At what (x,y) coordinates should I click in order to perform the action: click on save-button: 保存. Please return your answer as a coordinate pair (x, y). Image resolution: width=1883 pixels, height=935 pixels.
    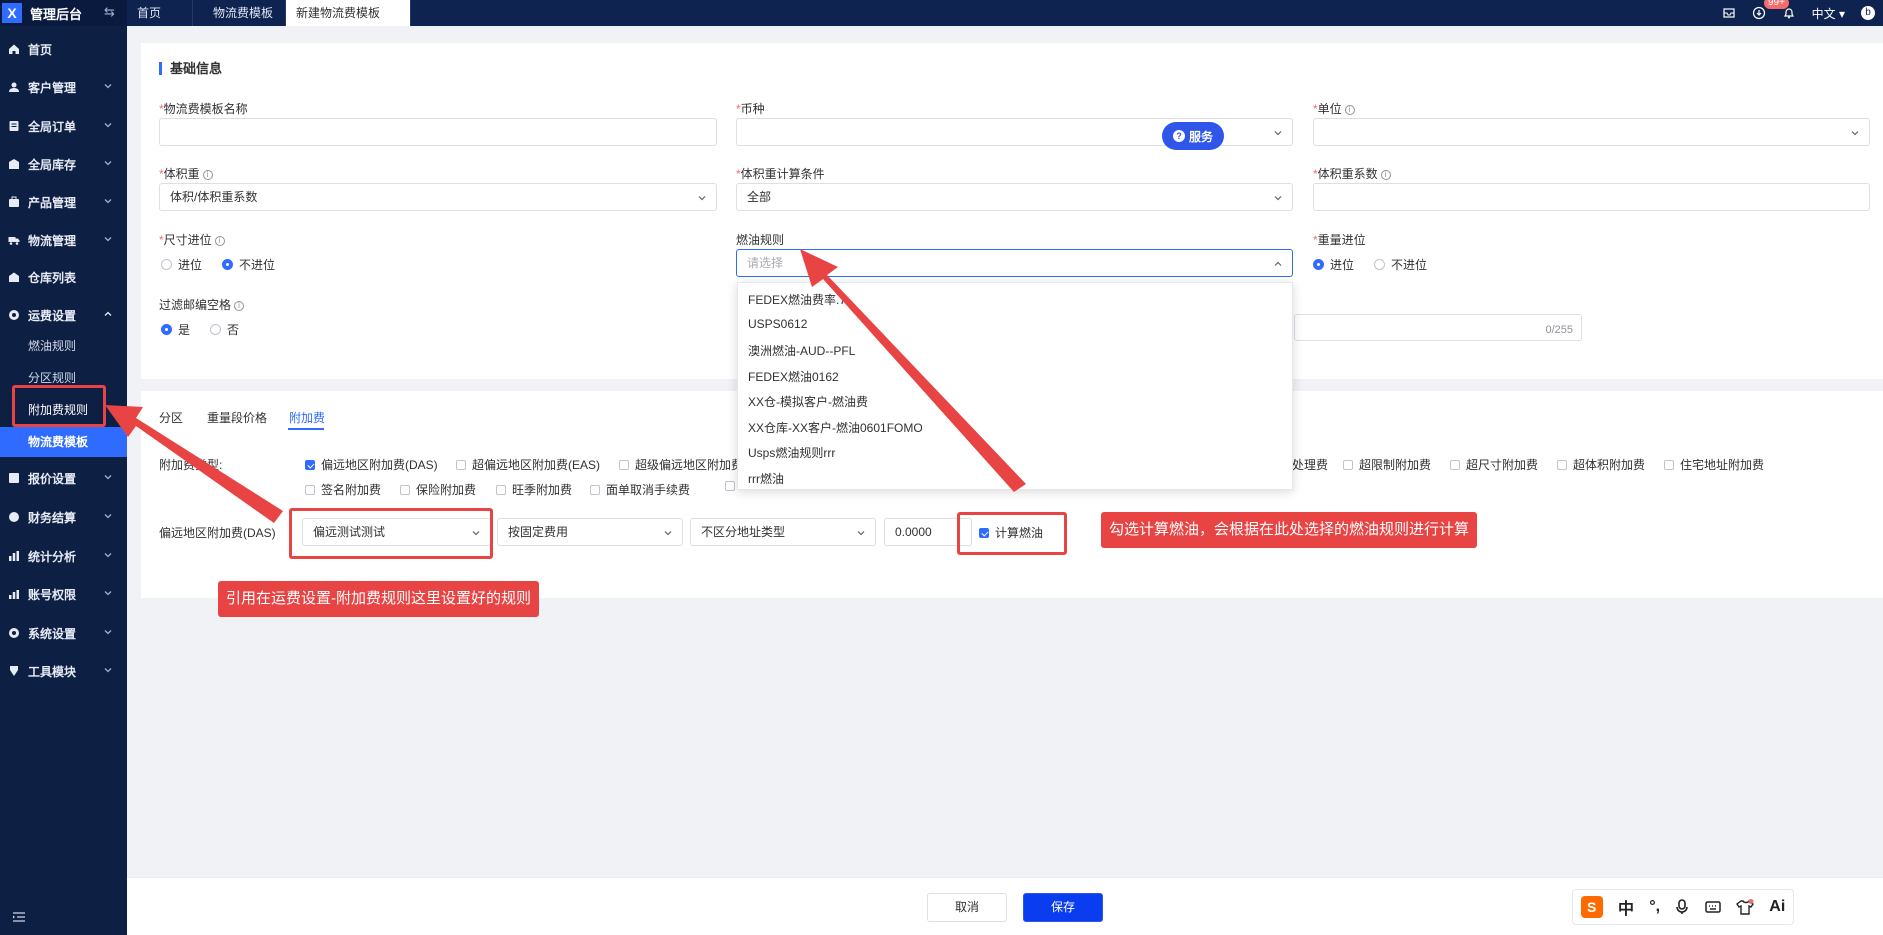
    Looking at the image, I should click on (1063, 907).